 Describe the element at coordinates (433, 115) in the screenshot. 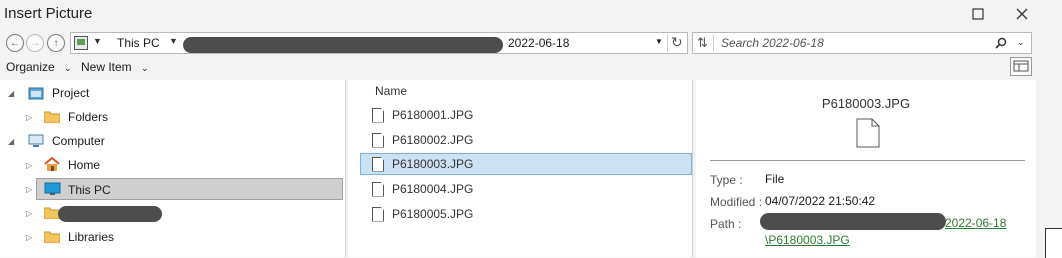

I see `file-name: P6180001.JPG` at that location.